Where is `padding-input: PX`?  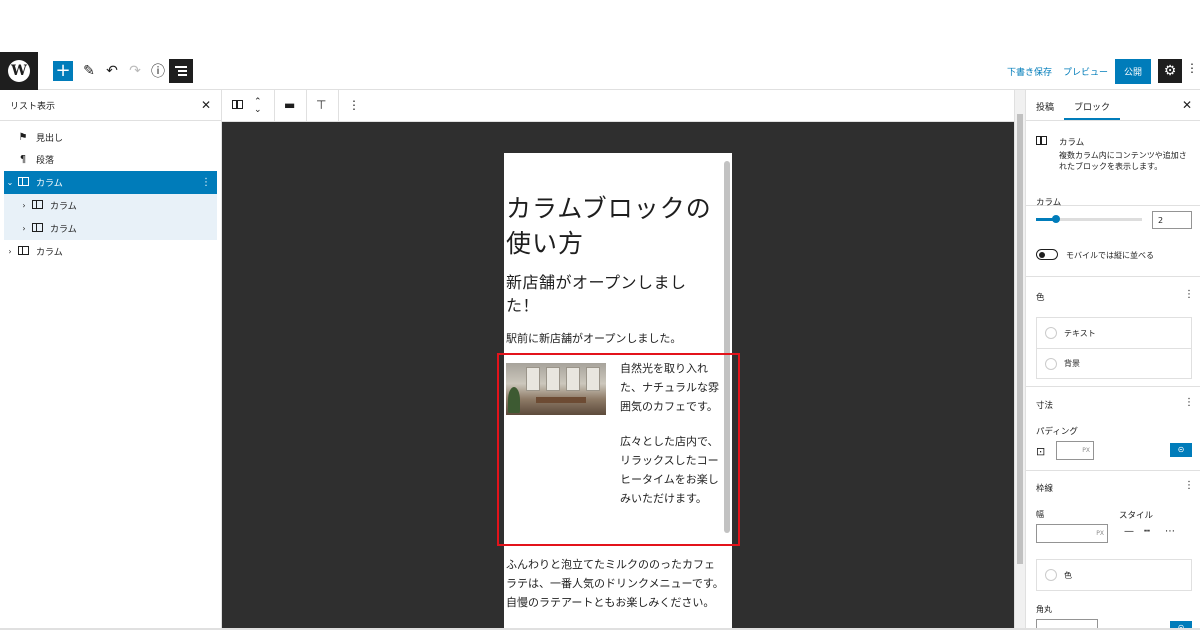 padding-input: PX is located at coordinates (1075, 450).